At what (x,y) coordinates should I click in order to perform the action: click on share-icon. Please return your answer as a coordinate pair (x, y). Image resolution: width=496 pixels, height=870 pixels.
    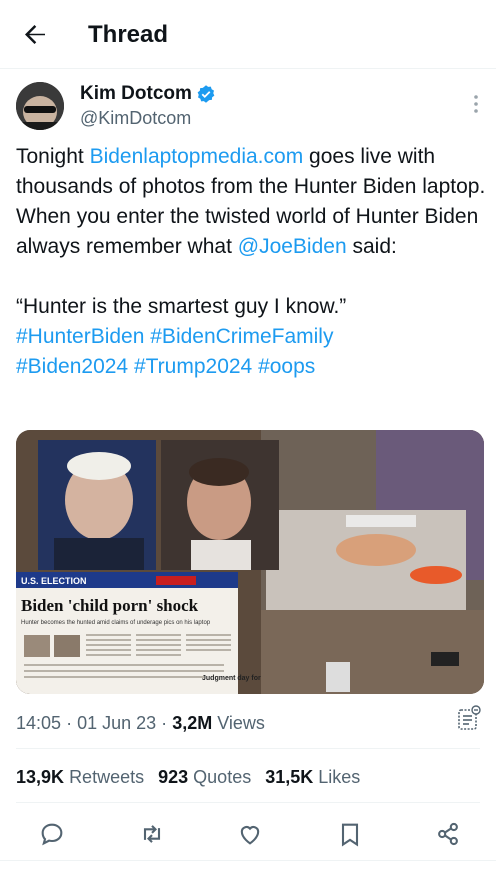
    Looking at the image, I should click on (448, 834).